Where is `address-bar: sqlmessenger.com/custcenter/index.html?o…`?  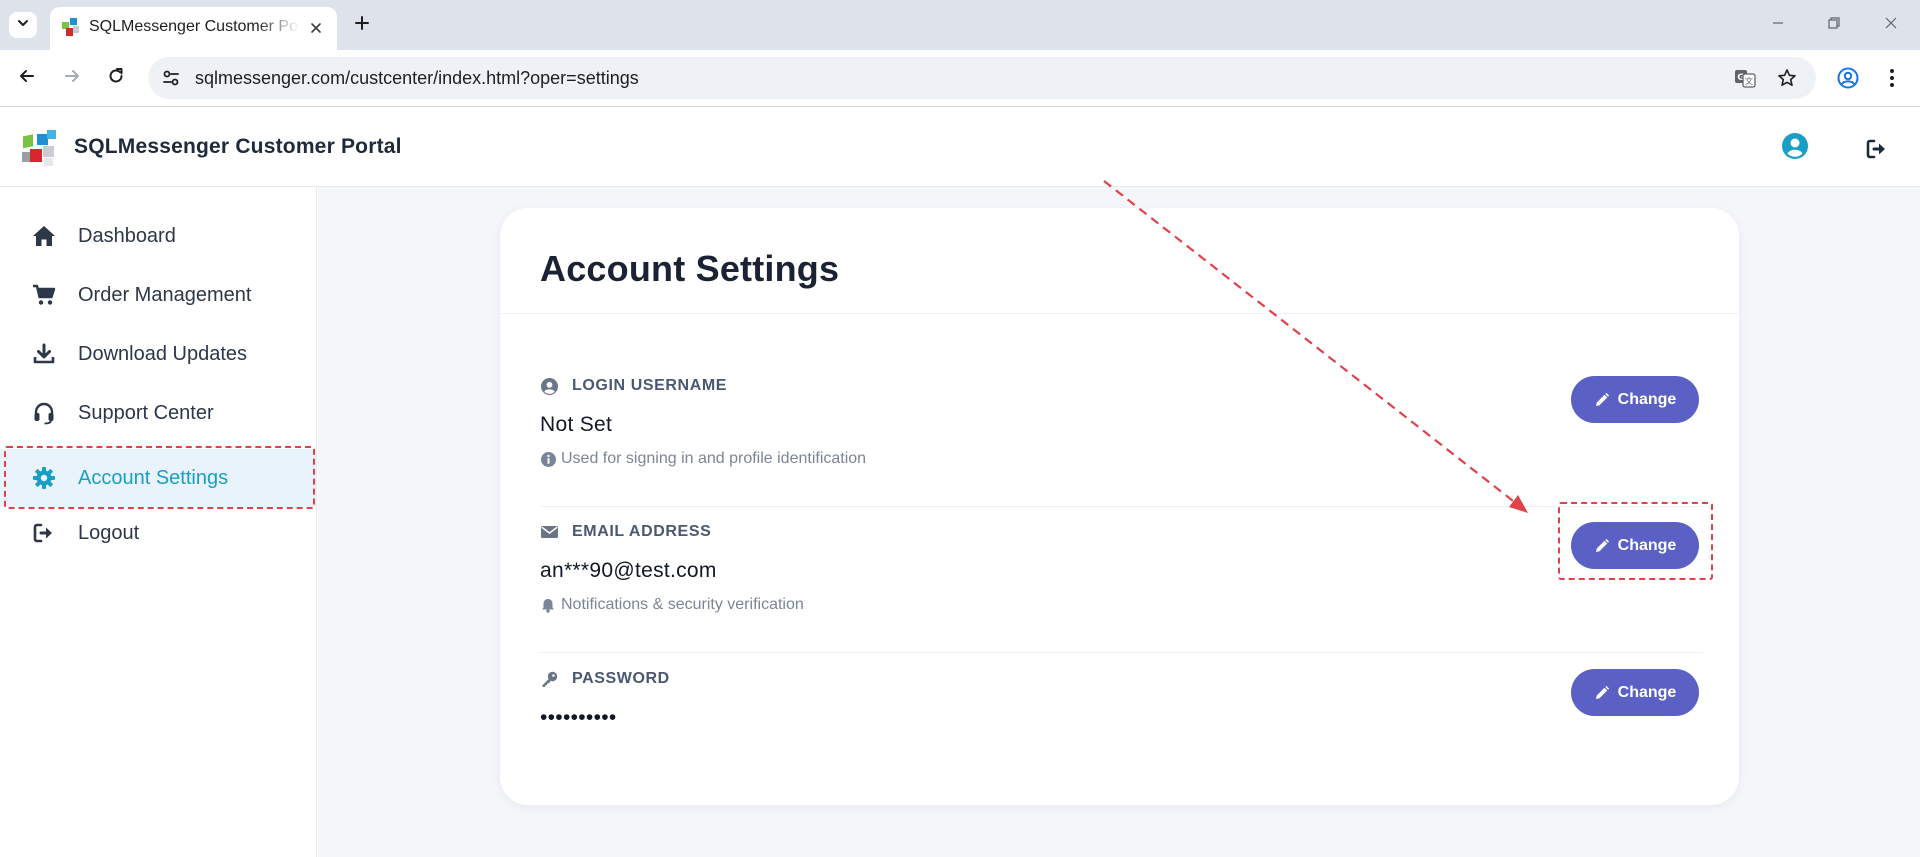 address-bar: sqlmessenger.com/custcenter/index.html?o… is located at coordinates (982, 78).